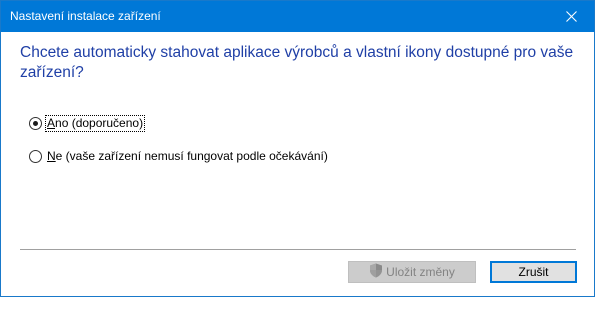  I want to click on option-no-accel: N, so click(51, 156).